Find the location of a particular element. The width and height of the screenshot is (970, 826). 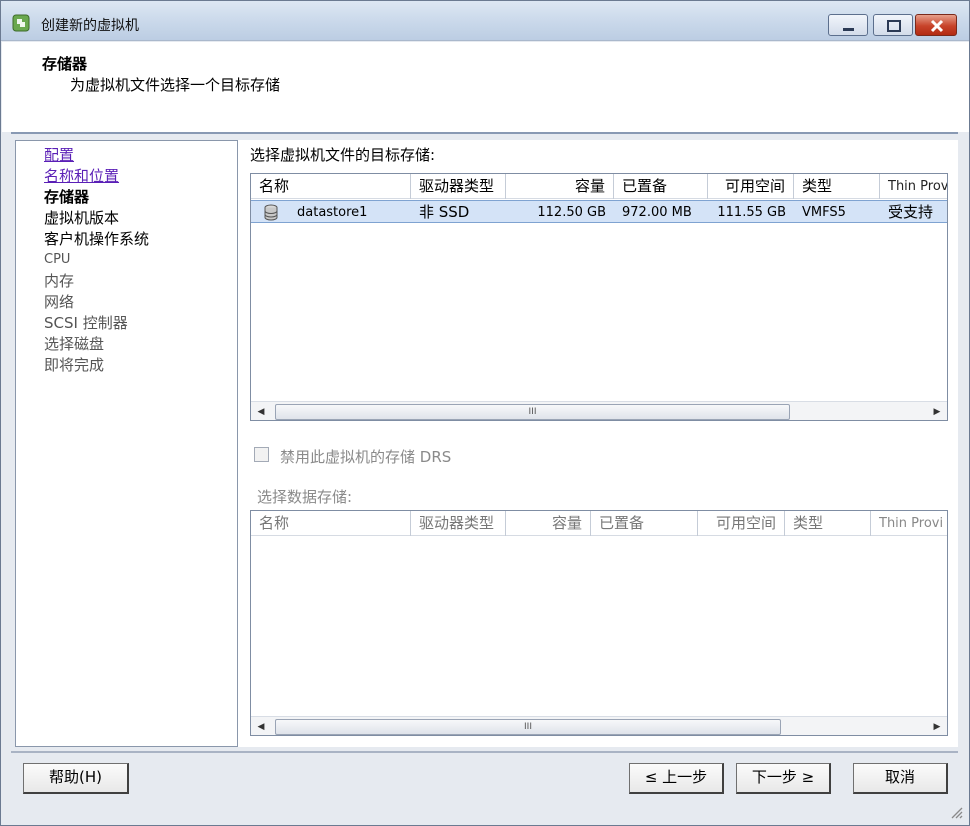

table-header: 名称 驱动器类型 容量 已置备 可用空间 类型 Thin Provi is located at coordinates (599, 523).